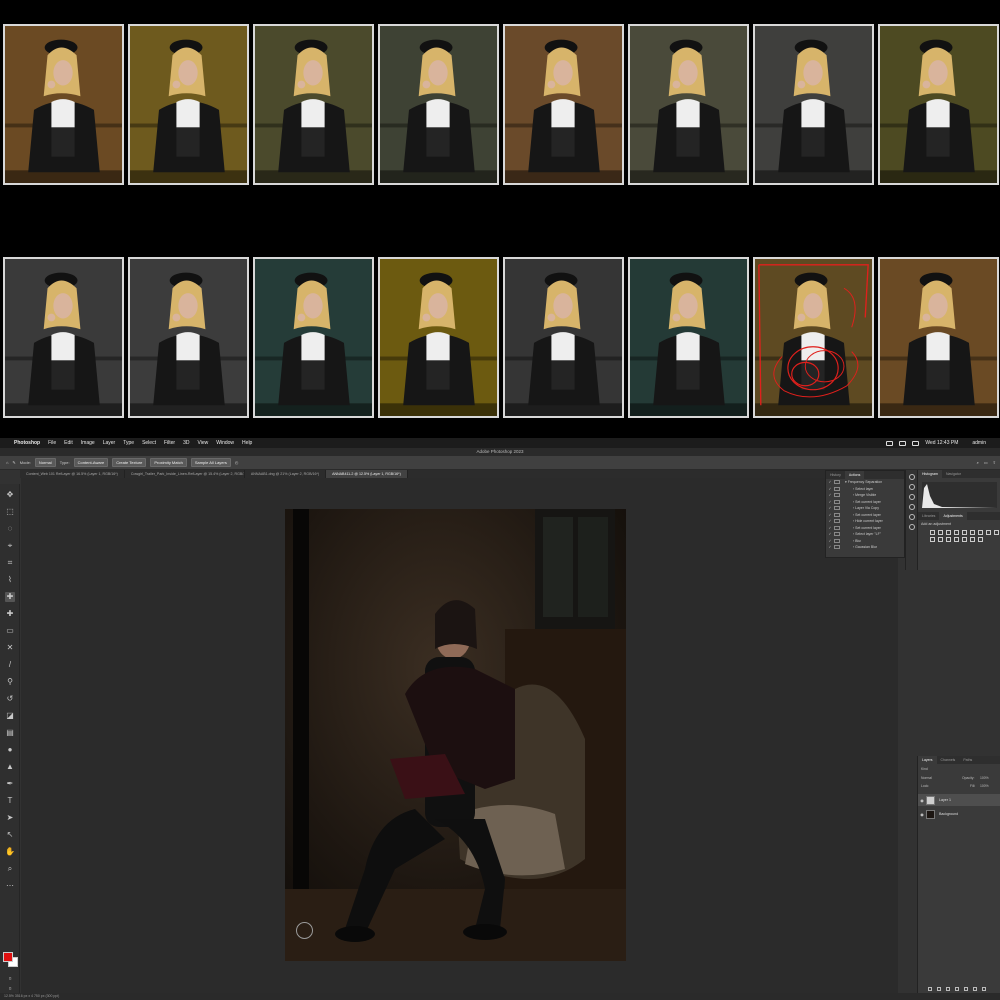  Describe the element at coordinates (975, 989) in the screenshot. I see `new-layer-icon` at that location.